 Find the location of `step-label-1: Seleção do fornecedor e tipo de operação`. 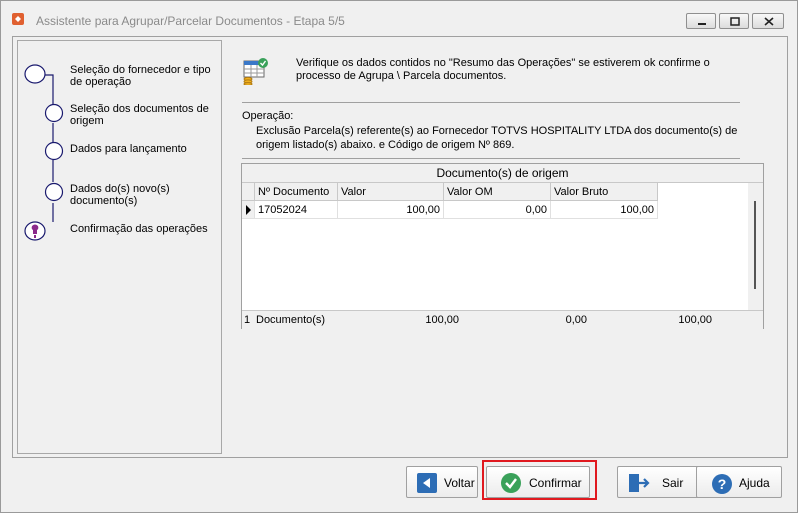

step-label-1: Seleção do fornecedor e tipo de operação is located at coordinates (140, 76).